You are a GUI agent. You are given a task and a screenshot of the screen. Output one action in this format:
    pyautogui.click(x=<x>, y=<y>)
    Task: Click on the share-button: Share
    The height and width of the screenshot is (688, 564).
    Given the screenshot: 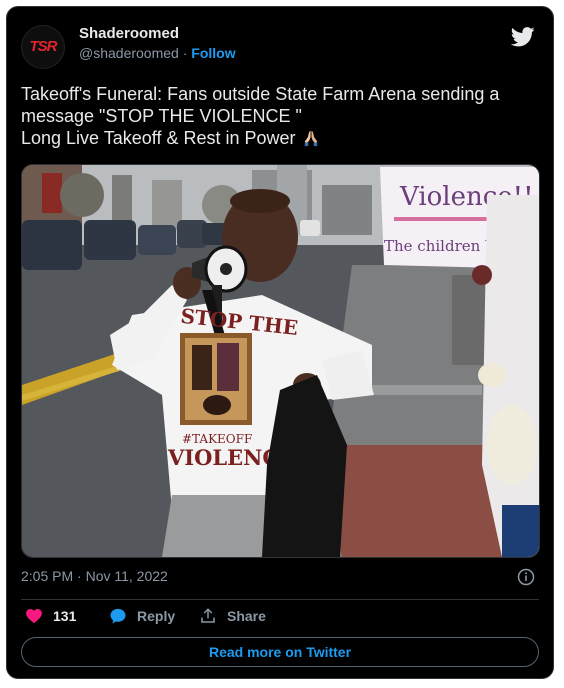 What is the action you would take?
    pyautogui.click(x=232, y=616)
    